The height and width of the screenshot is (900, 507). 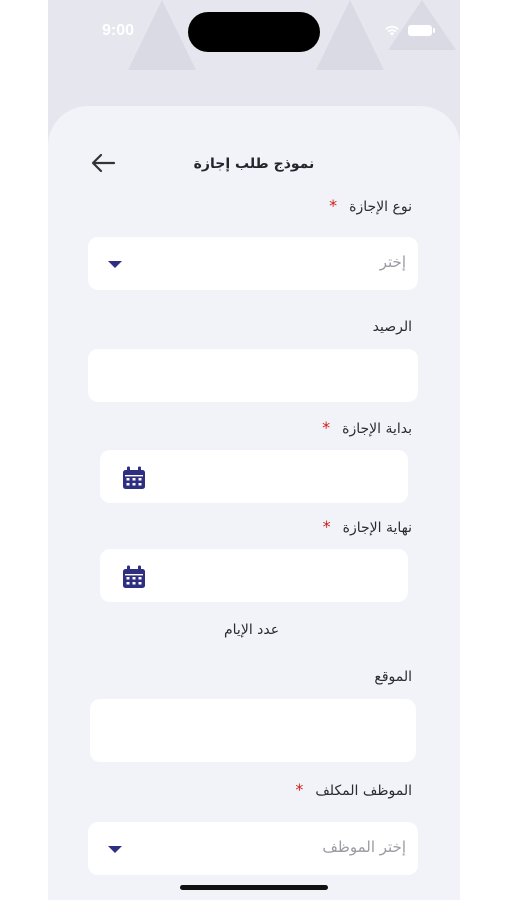 I want to click on page-title: نموذج طلب إجازة, so click(x=254, y=164).